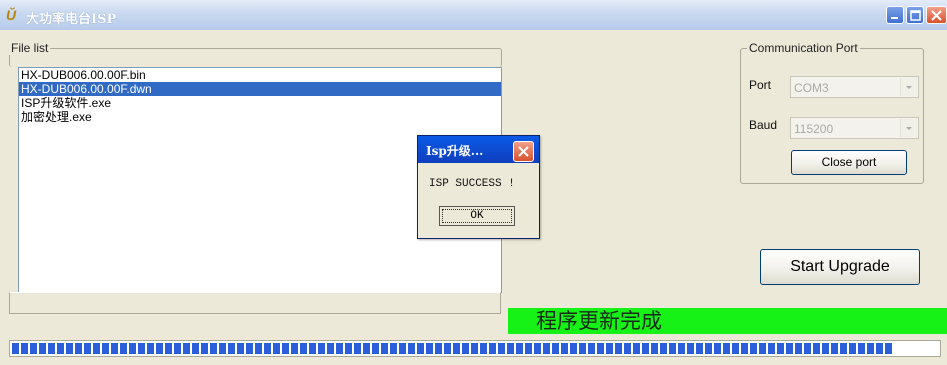  I want to click on status-text: 程序更新完成, so click(599, 321).